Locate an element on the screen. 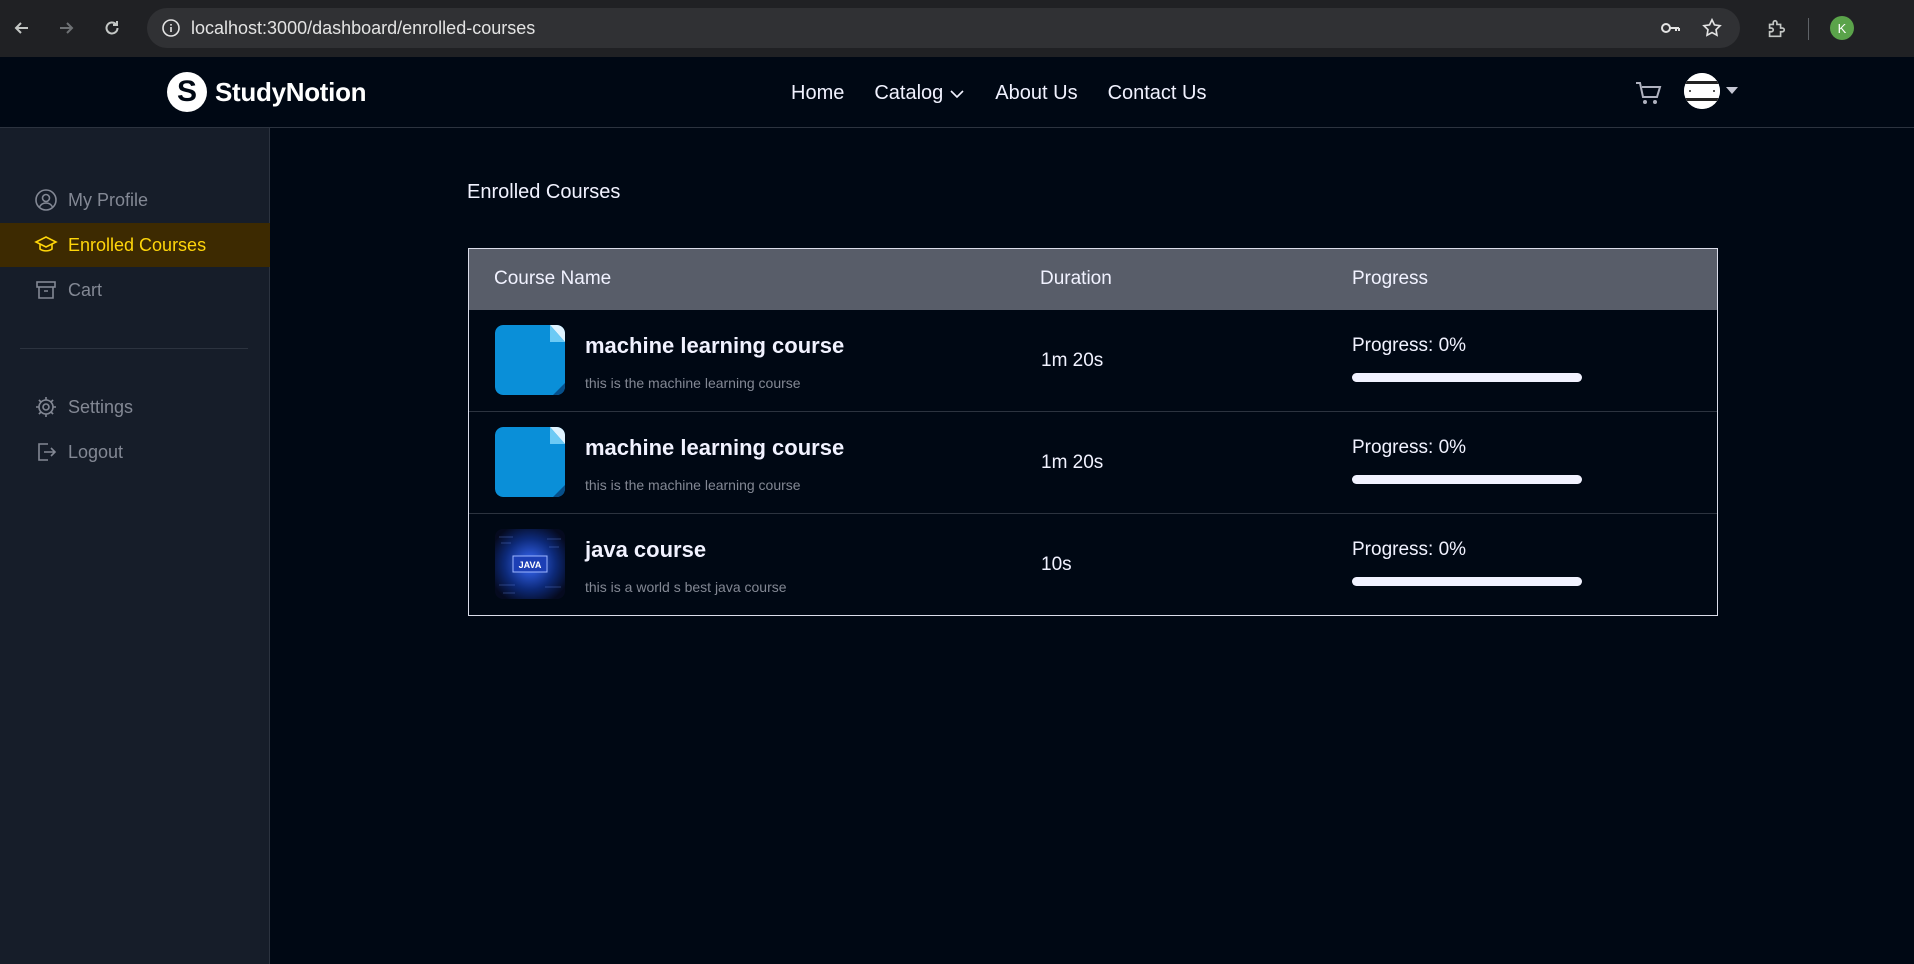  column-header-course-name: Course Name is located at coordinates (553, 278).